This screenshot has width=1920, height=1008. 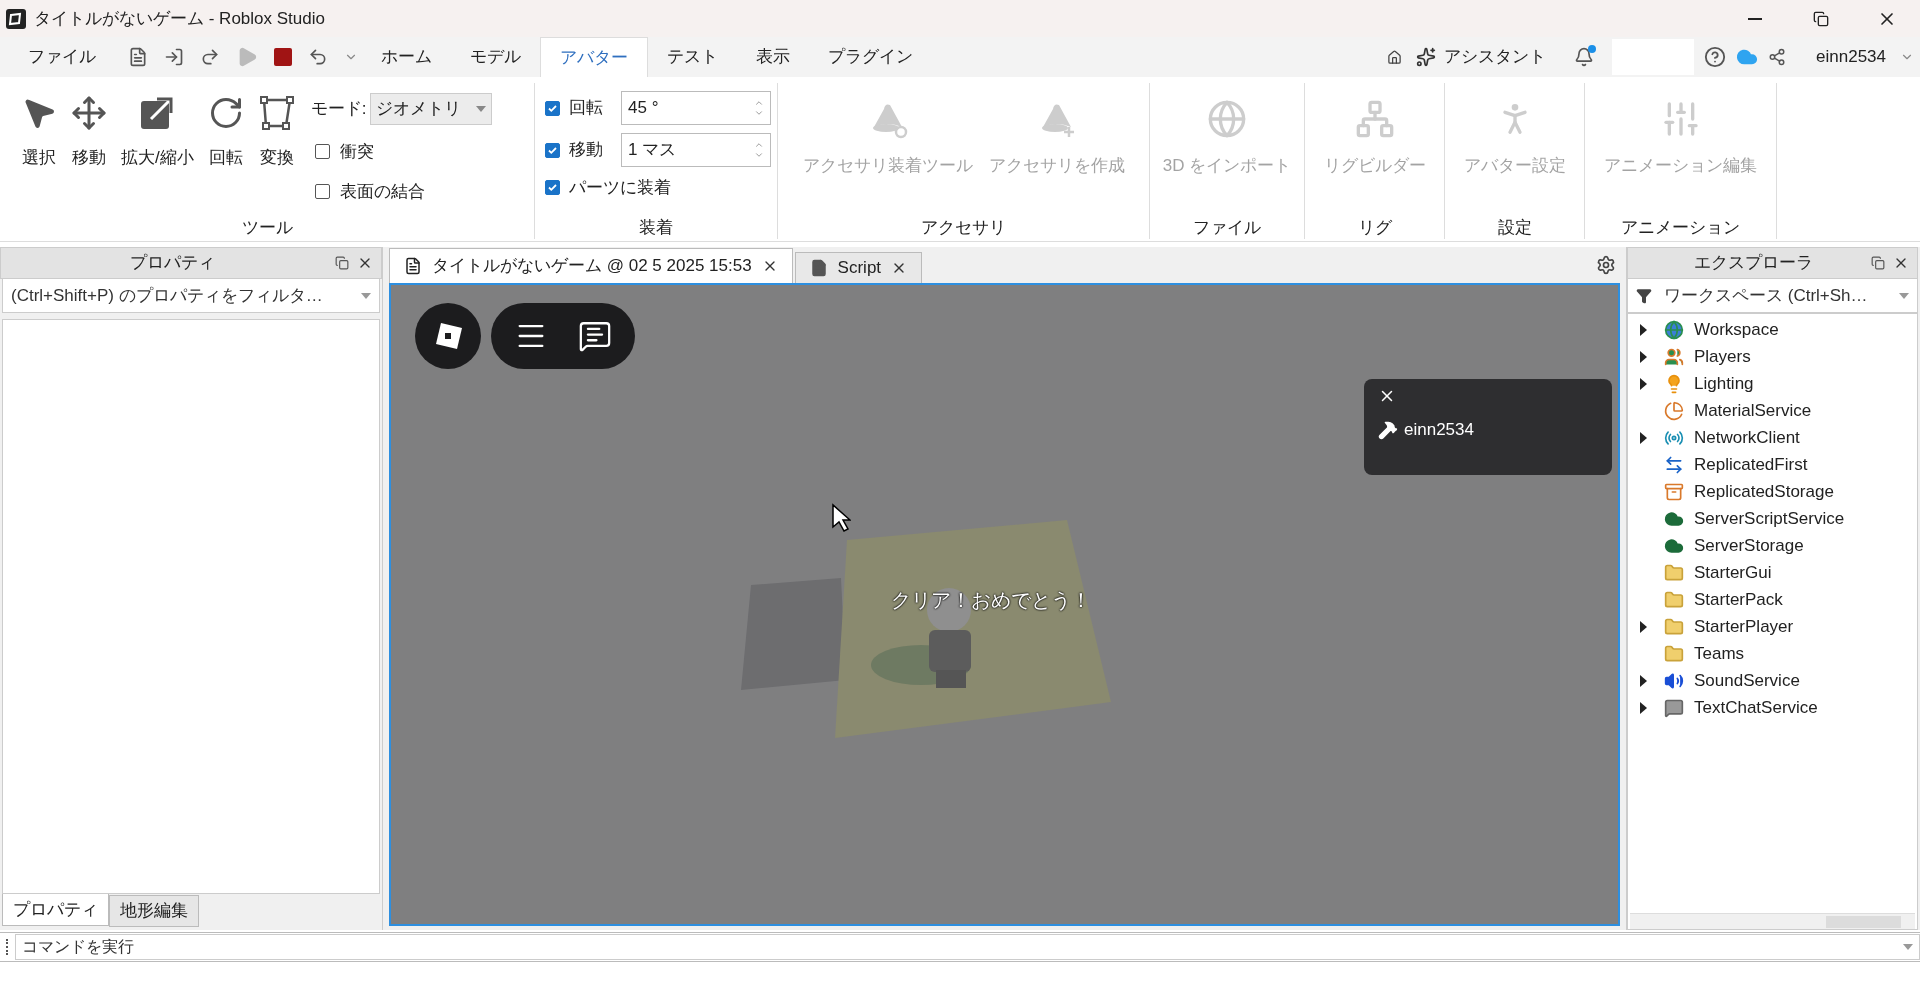 What do you see at coordinates (818, 268) in the screenshot?
I see `script-icon` at bounding box center [818, 268].